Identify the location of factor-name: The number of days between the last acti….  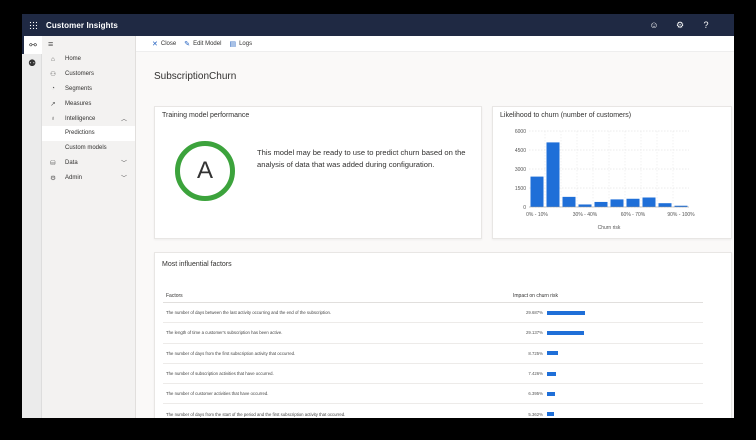
(249, 313).